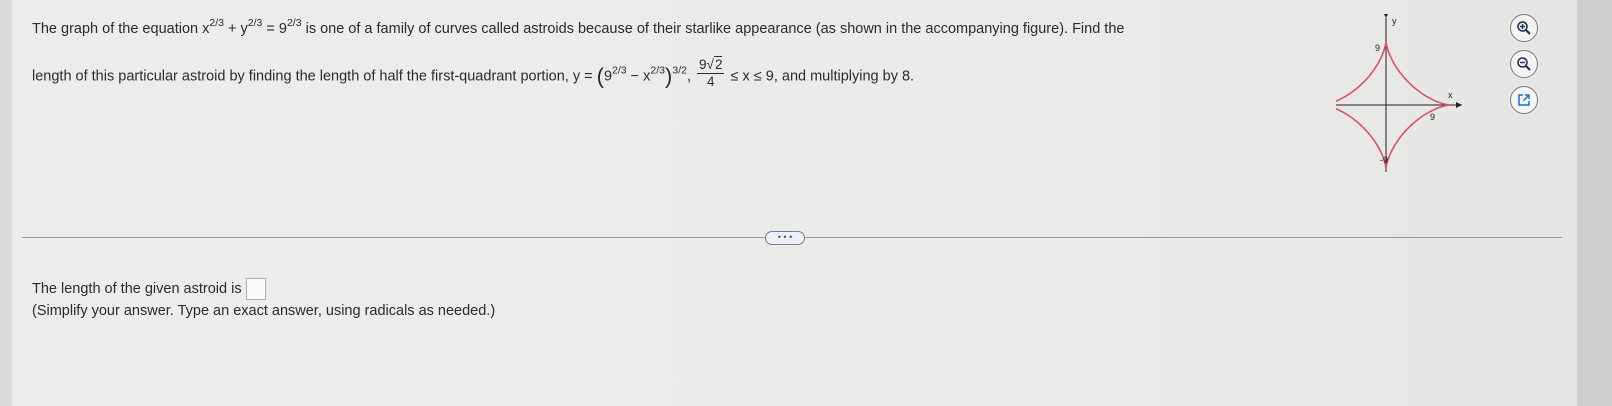  I want to click on answer-input, so click(255, 289).